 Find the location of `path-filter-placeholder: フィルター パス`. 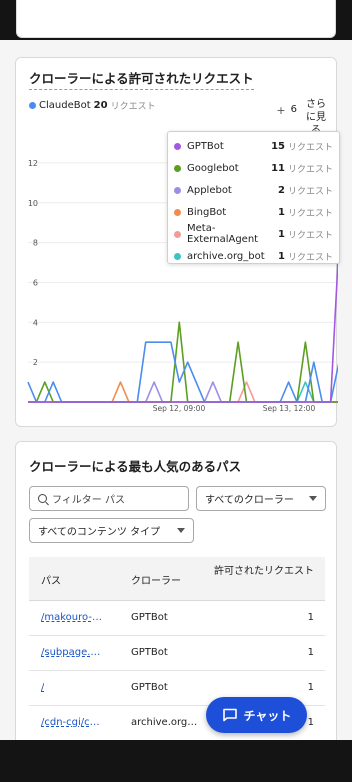

path-filter-placeholder: フィルター パス is located at coordinates (88, 500).